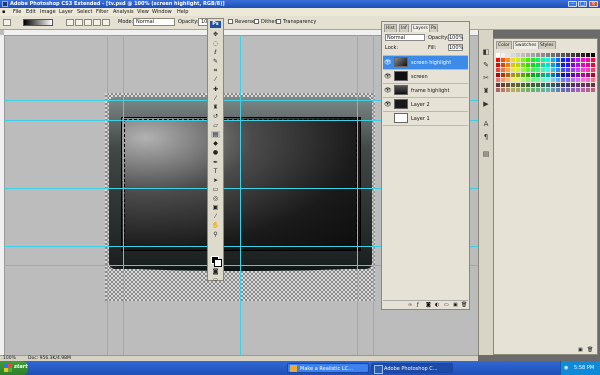 This screenshot has width=600, height=375. Describe the element at coordinates (79, 22) in the screenshot. I see `radial-gradient-icon` at that location.